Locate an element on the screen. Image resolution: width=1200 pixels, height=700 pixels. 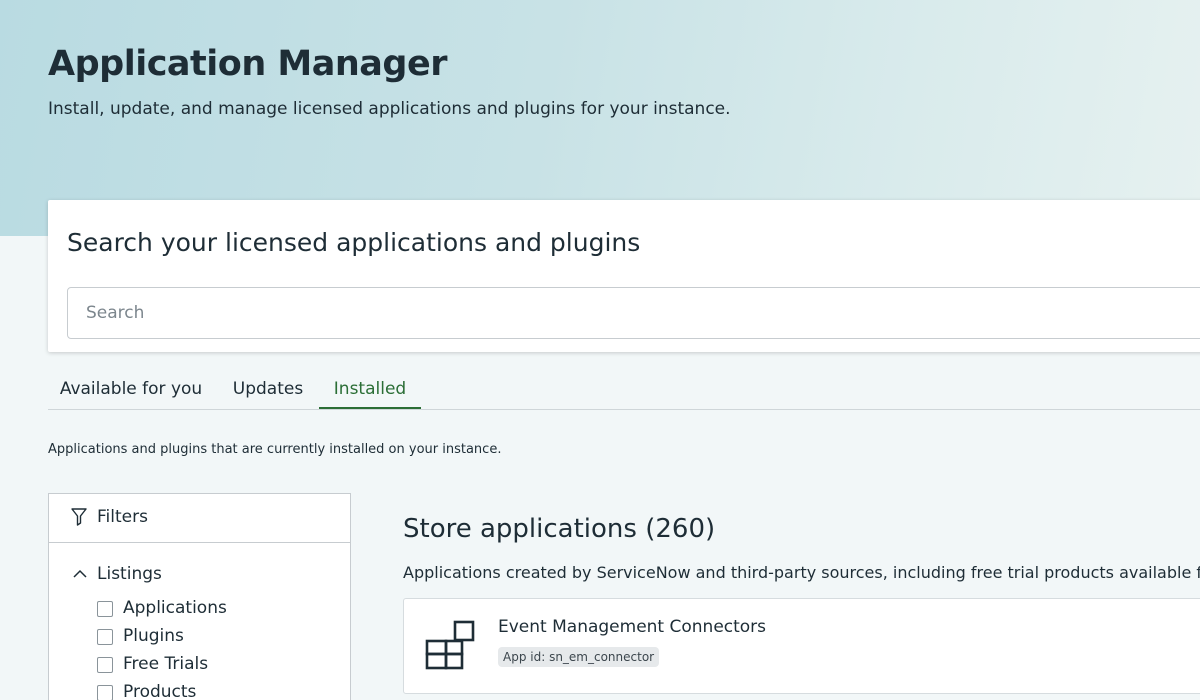
filter-option-label: Plugins is located at coordinates (153, 636).